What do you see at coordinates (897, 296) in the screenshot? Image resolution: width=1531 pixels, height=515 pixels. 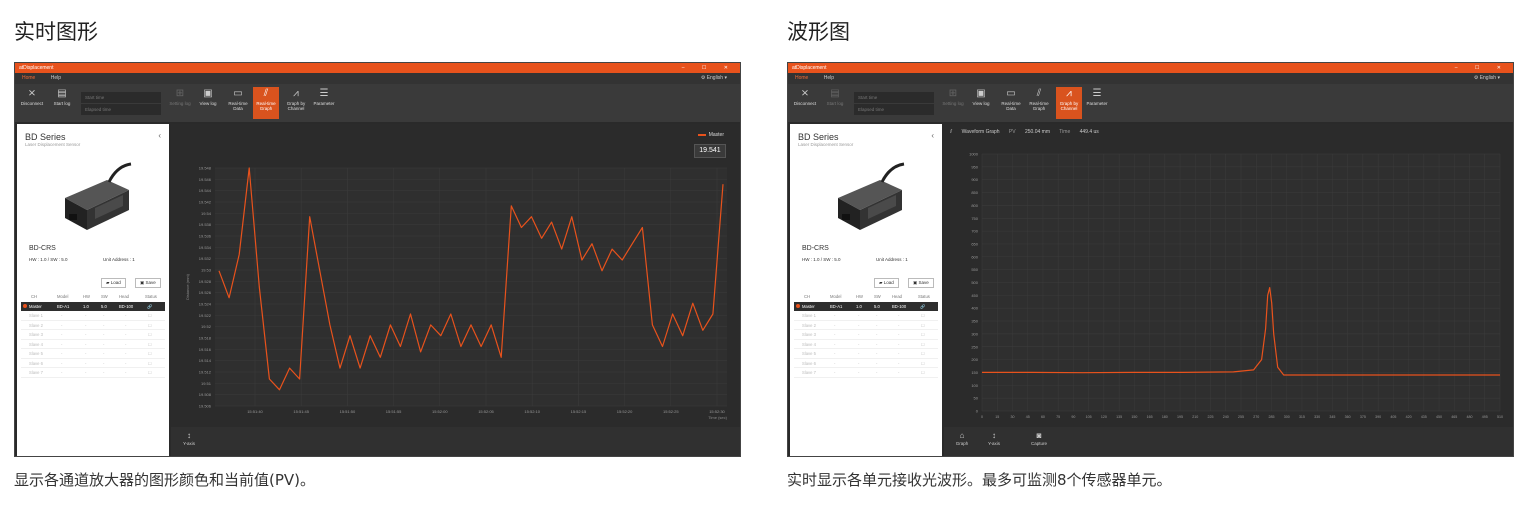 I see `col-head: Head` at bounding box center [897, 296].